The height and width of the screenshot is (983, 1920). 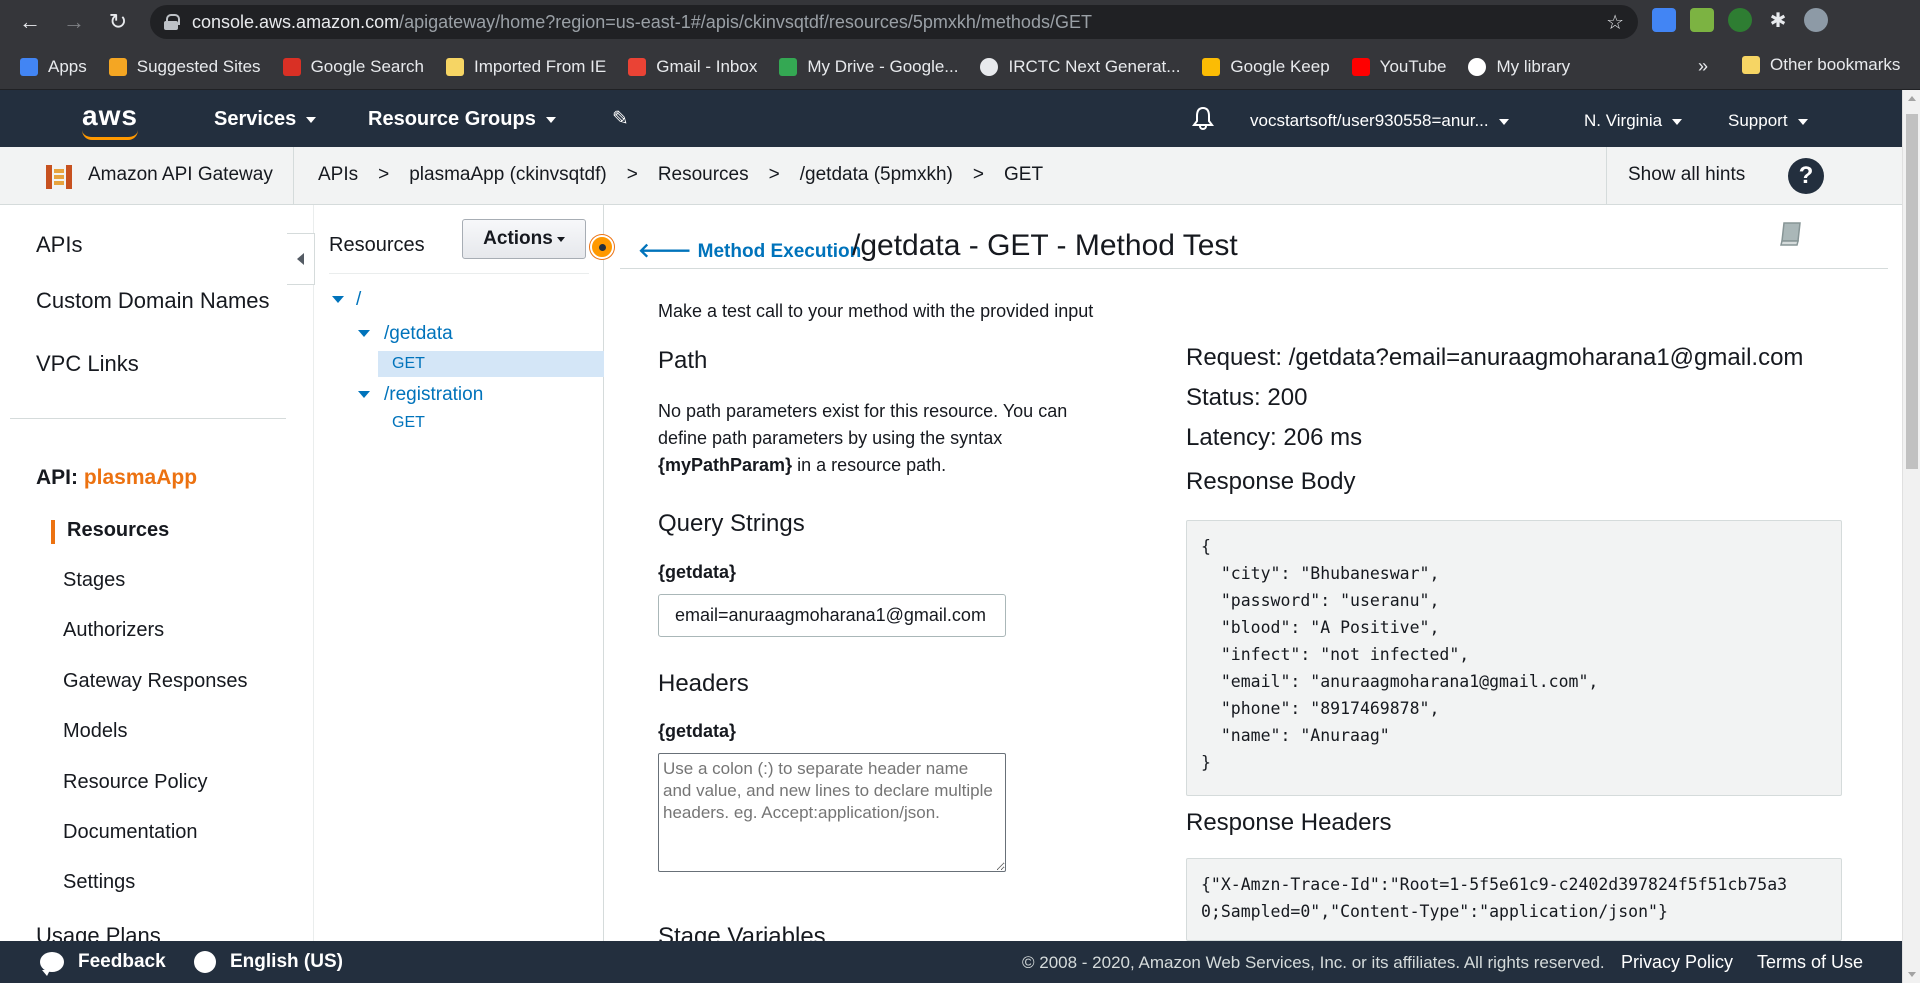 What do you see at coordinates (113, 630) in the screenshot?
I see `nav-authorizers: Authorizers` at bounding box center [113, 630].